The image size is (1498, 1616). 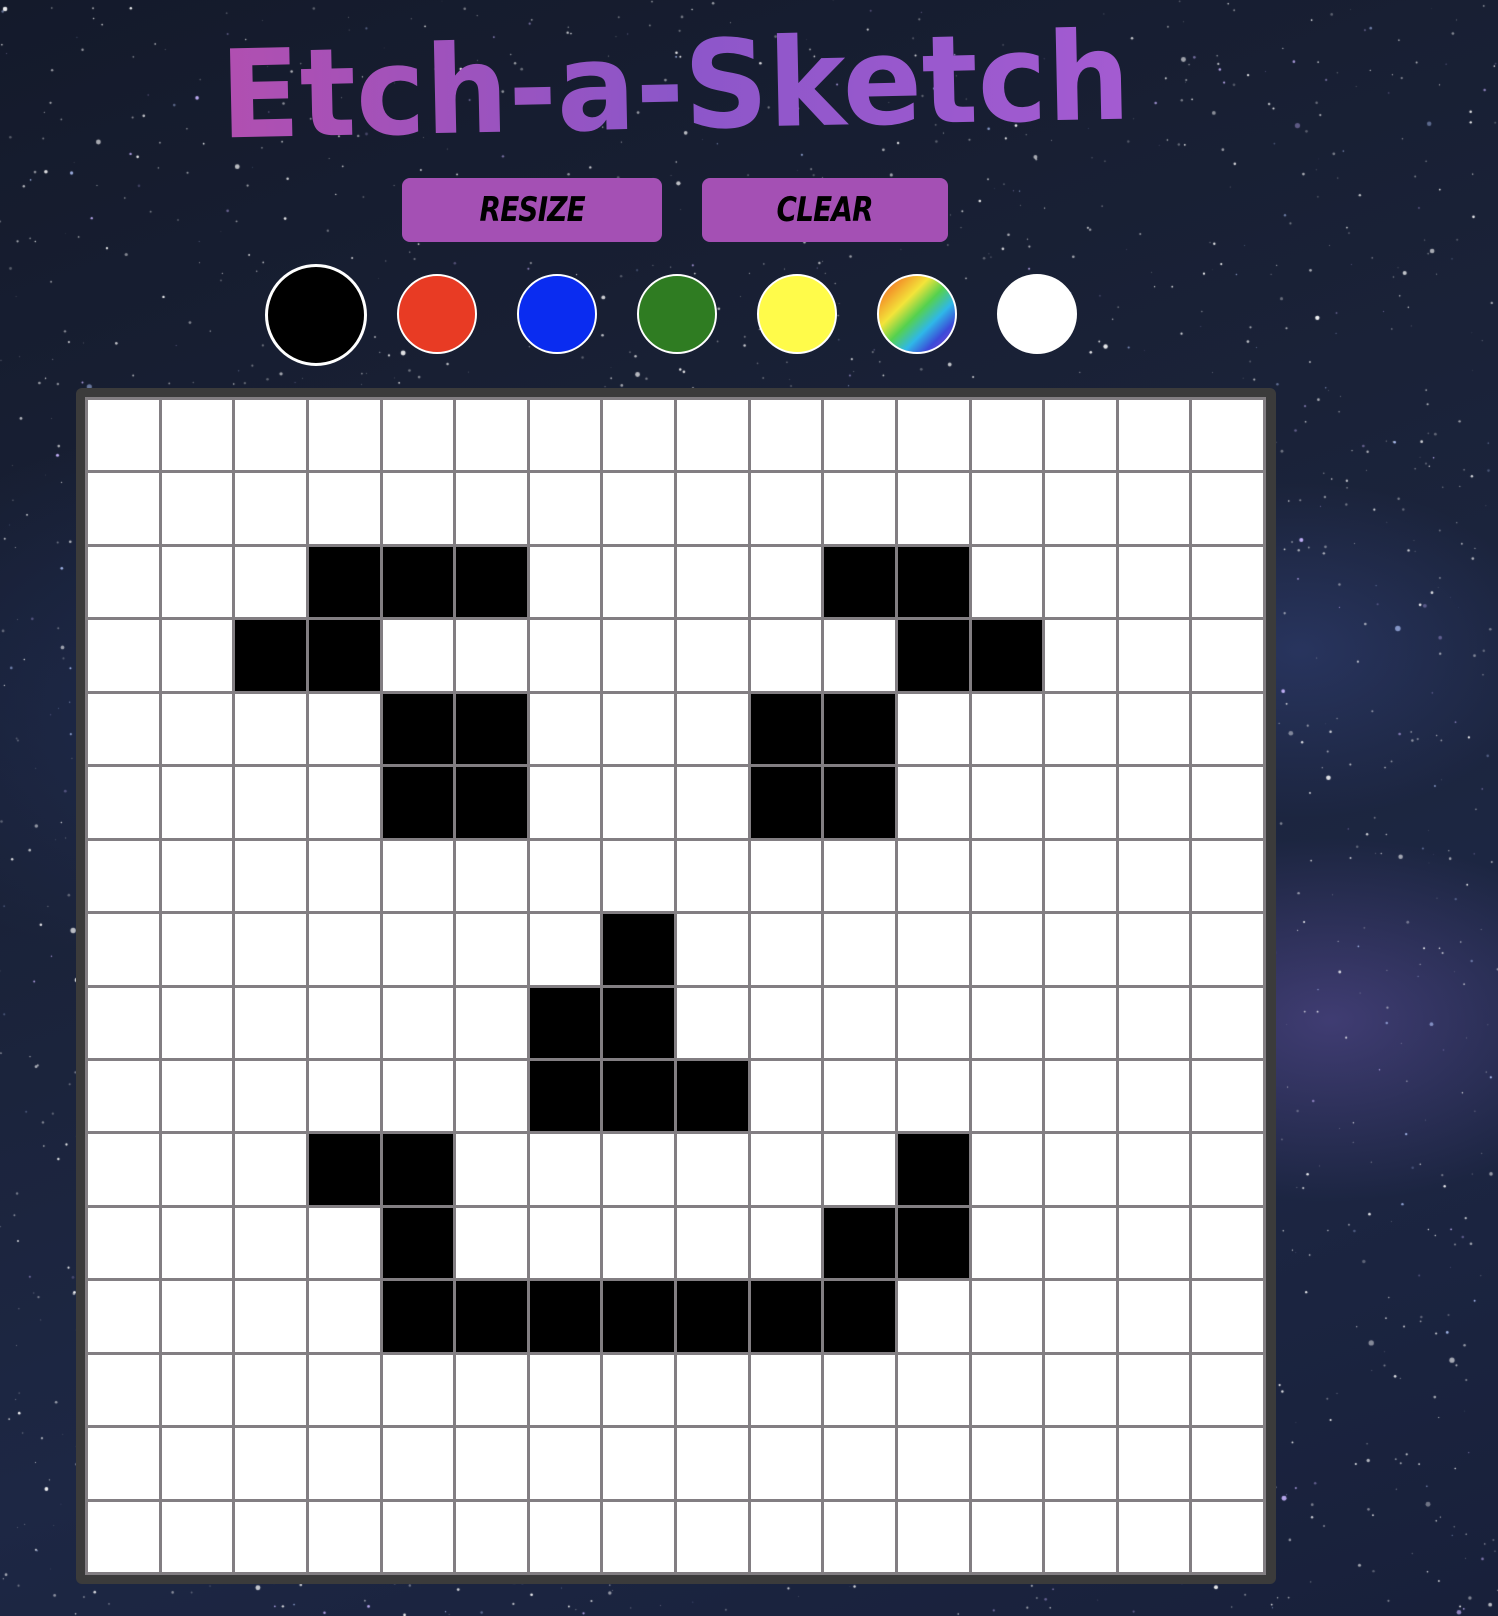 I want to click on color-swatch-red, so click(x=437, y=314).